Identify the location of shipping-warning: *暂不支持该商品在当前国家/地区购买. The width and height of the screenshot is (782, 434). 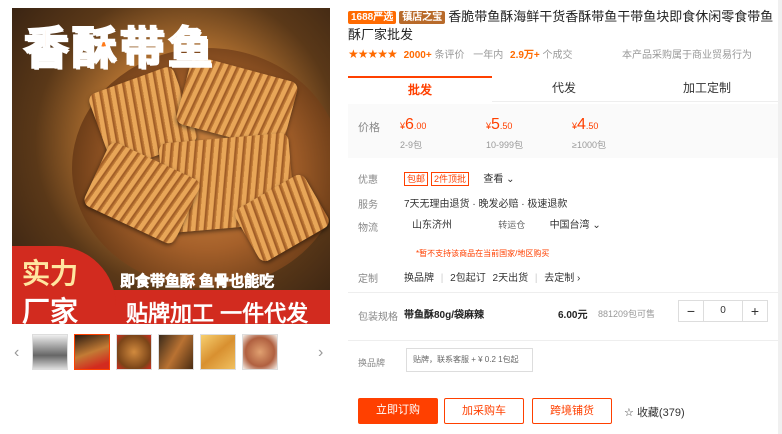
(483, 253).